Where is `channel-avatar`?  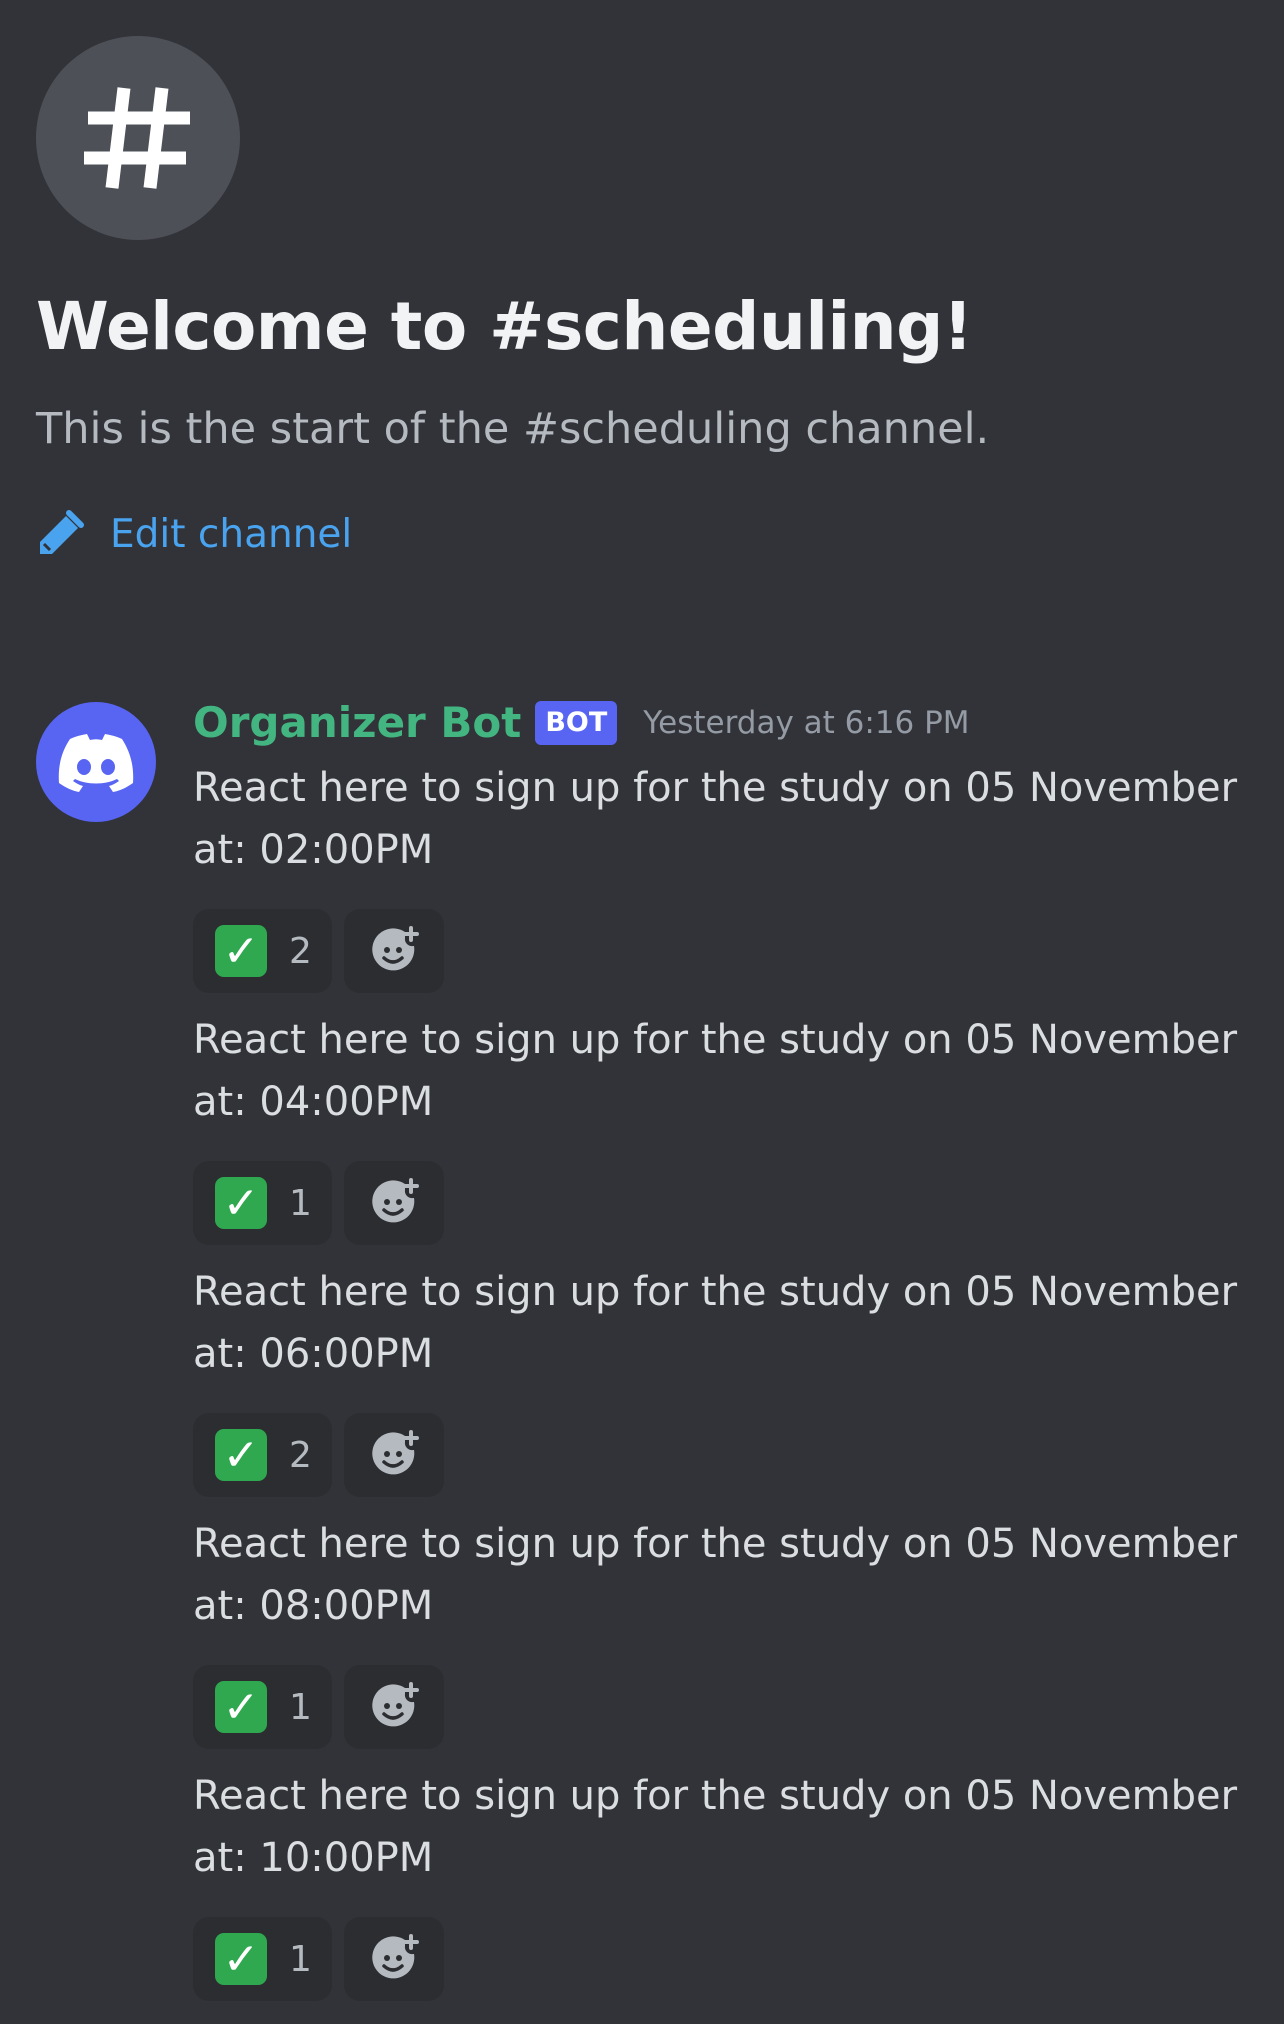
channel-avatar is located at coordinates (138, 138).